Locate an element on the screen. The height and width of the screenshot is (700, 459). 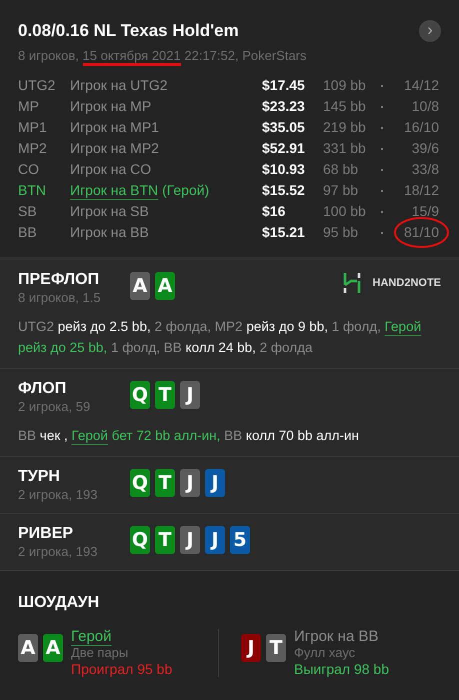
player-stat: 10/8 is located at coordinates (425, 106).